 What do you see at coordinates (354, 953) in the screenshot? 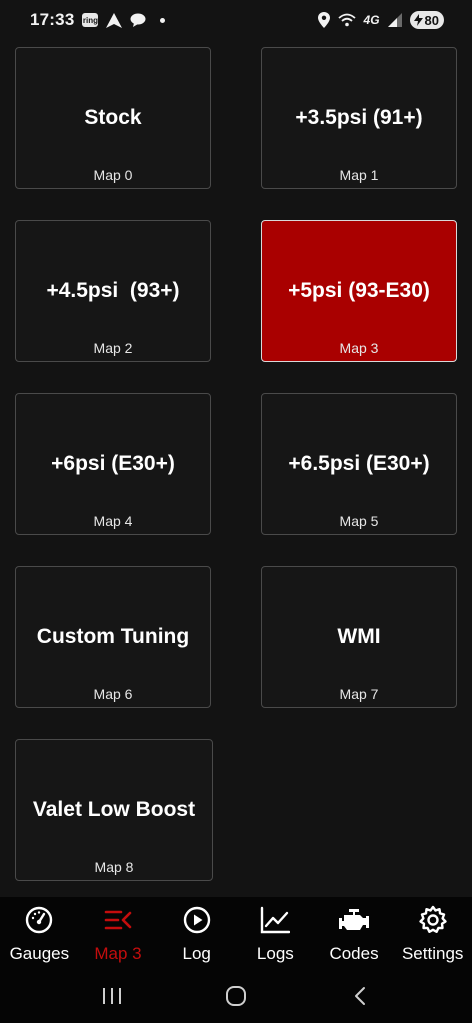
I see `nav-codes-label: Codes` at bounding box center [354, 953].